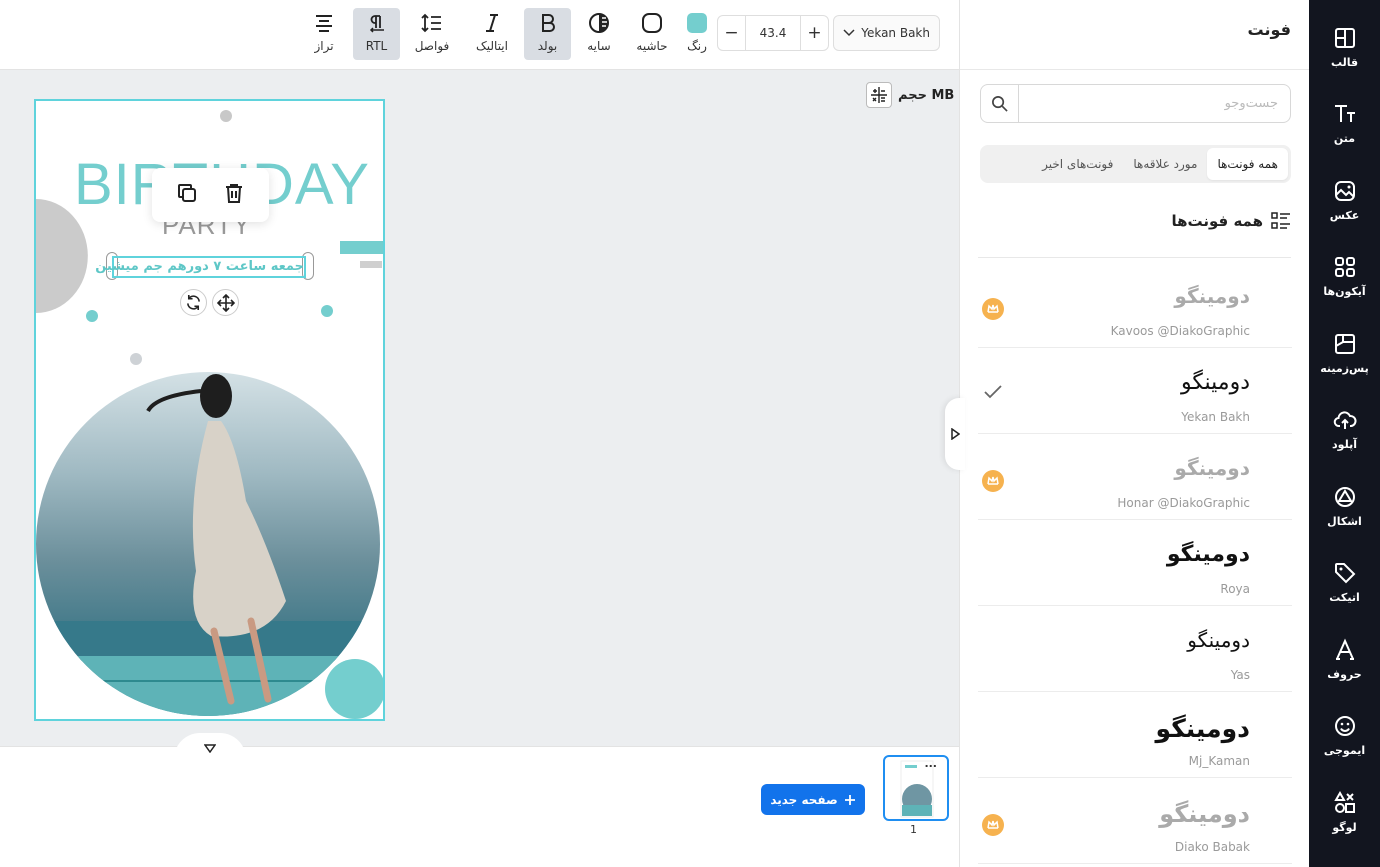 The height and width of the screenshot is (867, 1380). Describe the element at coordinates (377, 23) in the screenshot. I see `pilcrow-rtl-icon` at that location.